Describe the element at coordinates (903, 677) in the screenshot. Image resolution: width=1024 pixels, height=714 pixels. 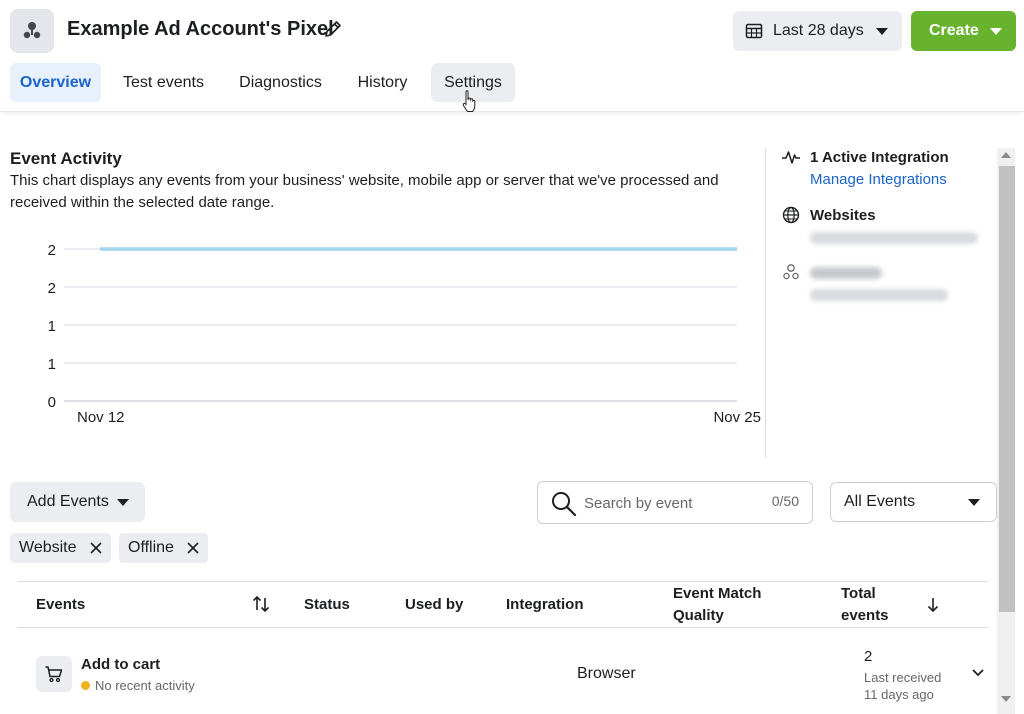
I see `last-received-label: Last received` at that location.